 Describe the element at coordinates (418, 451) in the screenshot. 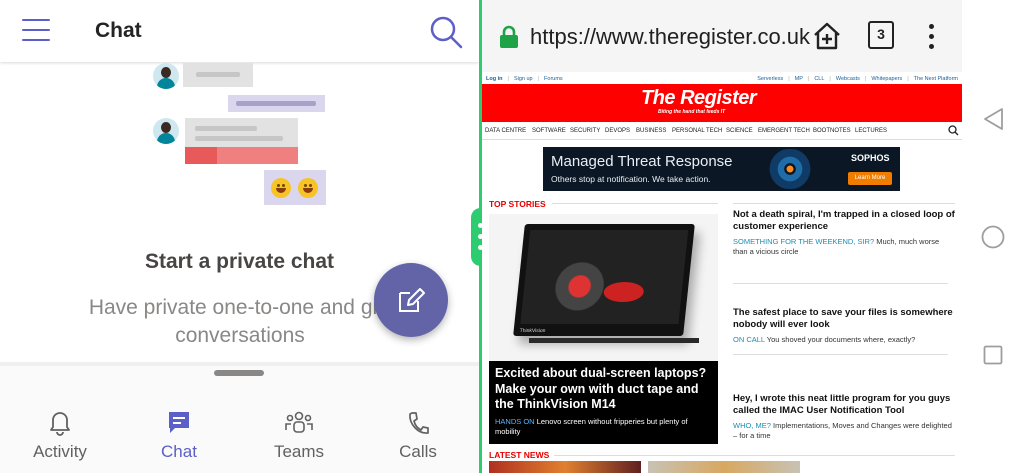

I see `nav-label: Calls` at that location.